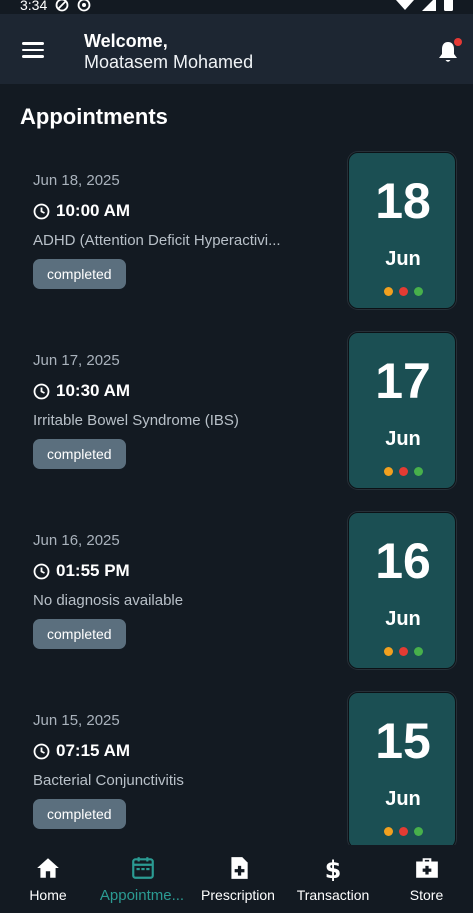  Describe the element at coordinates (403, 201) in the screenshot. I see `date-box-day: 18` at that location.